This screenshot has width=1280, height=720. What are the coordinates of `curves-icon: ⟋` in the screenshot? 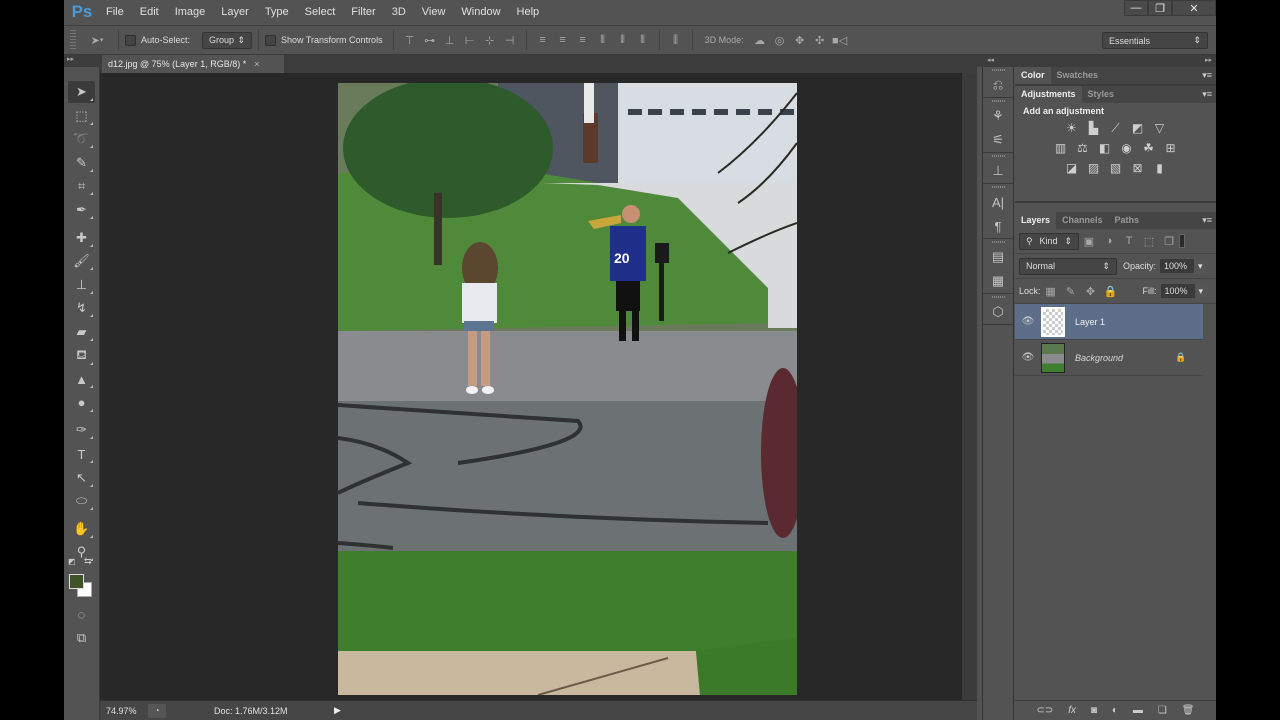 It's located at (1116, 128).